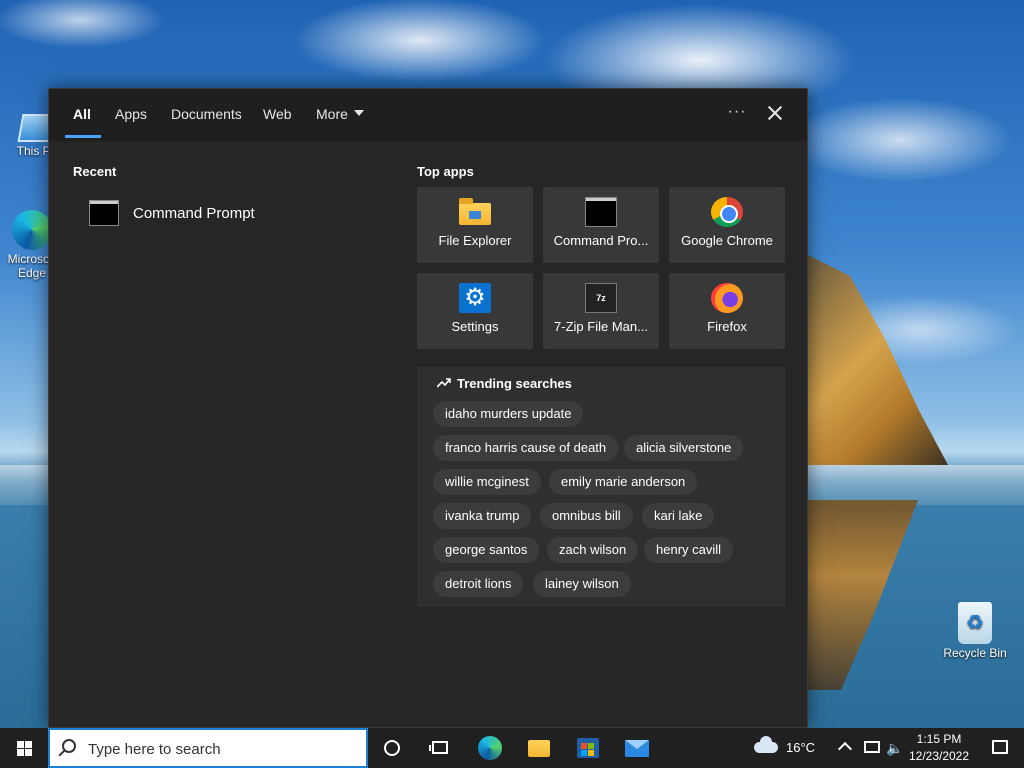 The height and width of the screenshot is (768, 1024). Describe the element at coordinates (69, 746) in the screenshot. I see `search-icon` at that location.